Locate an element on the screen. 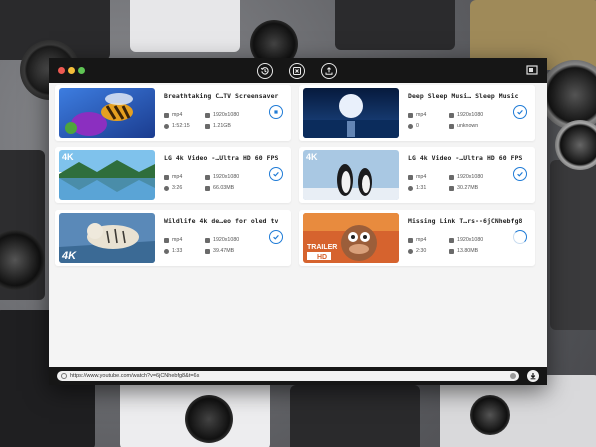 Image resolution: width=596 pixels, height=447 pixels. thumb-label-hd: HD is located at coordinates (322, 257).